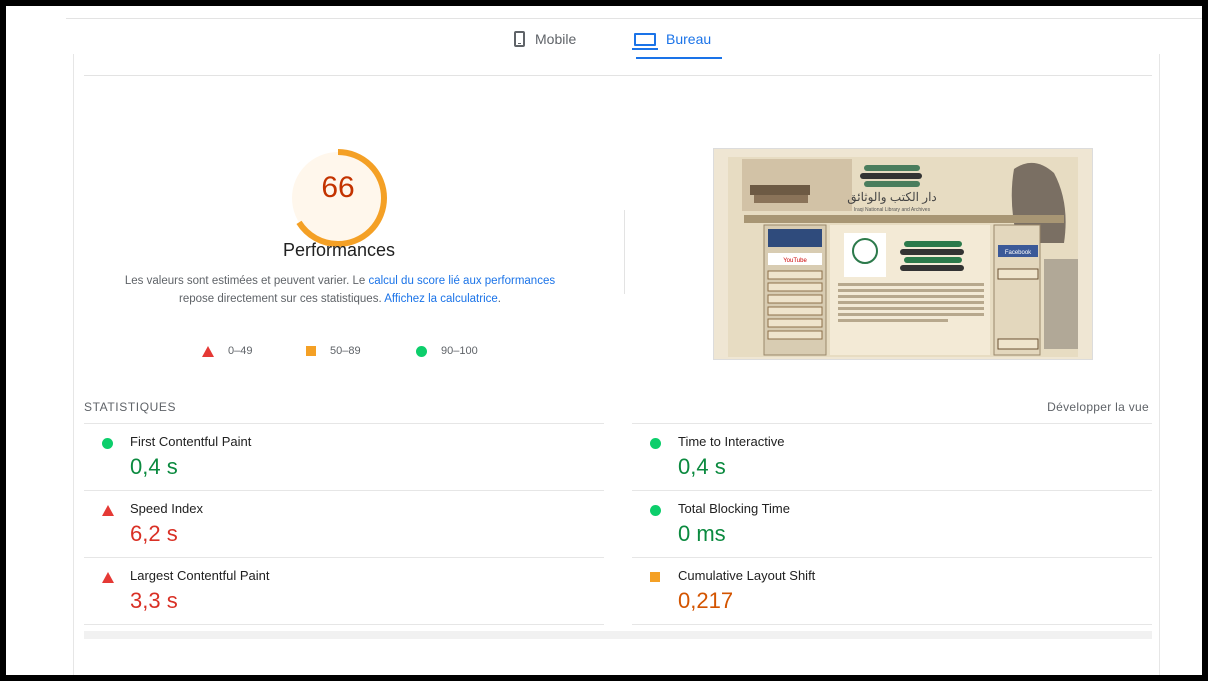  What do you see at coordinates (556, 39) in the screenshot?
I see `tab-mobile-label: Mobile` at bounding box center [556, 39].